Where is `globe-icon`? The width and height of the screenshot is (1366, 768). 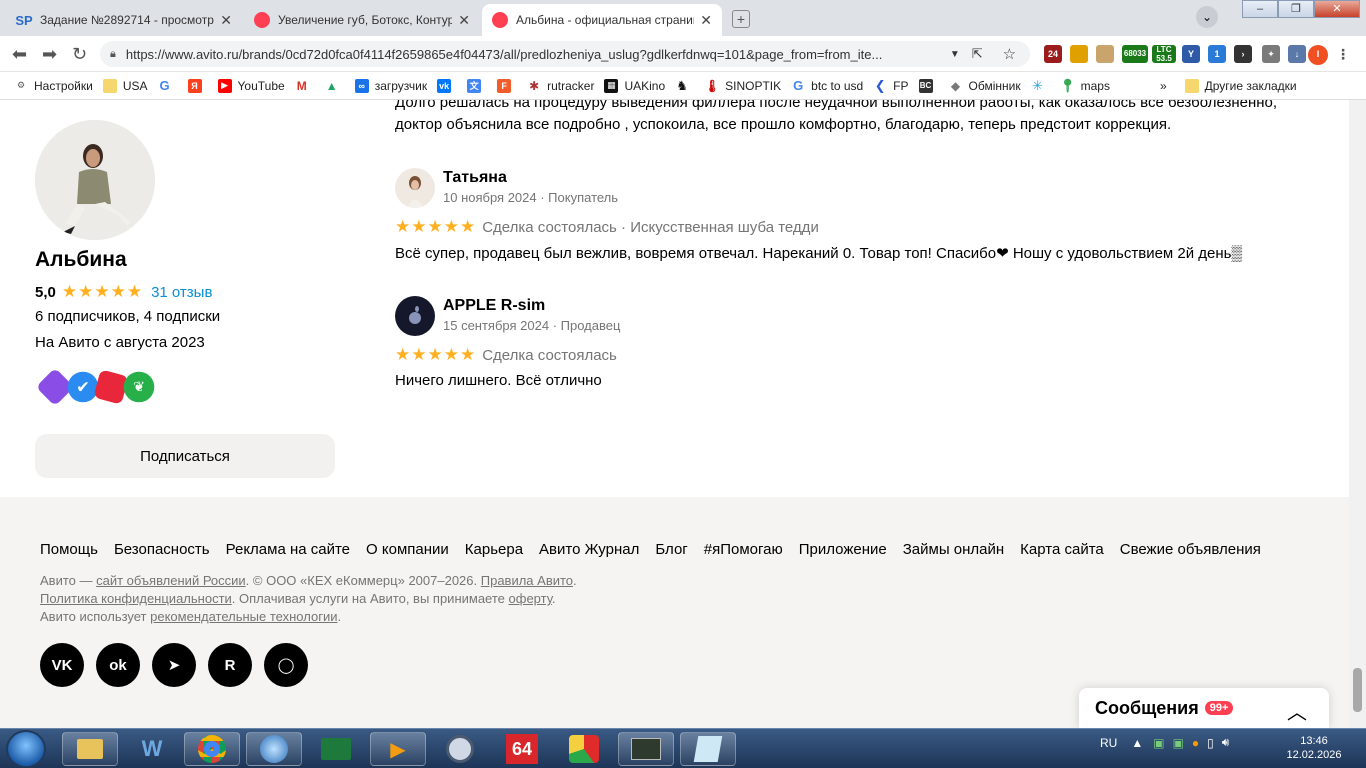
globe-icon is located at coordinates (274, 749).